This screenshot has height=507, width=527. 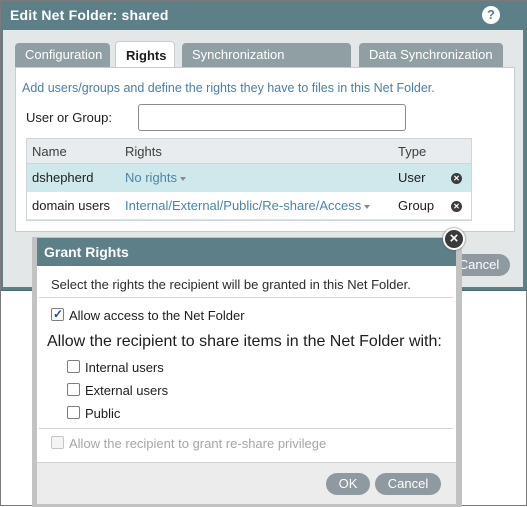 I want to click on close-icon: ×, so click(x=454, y=239).